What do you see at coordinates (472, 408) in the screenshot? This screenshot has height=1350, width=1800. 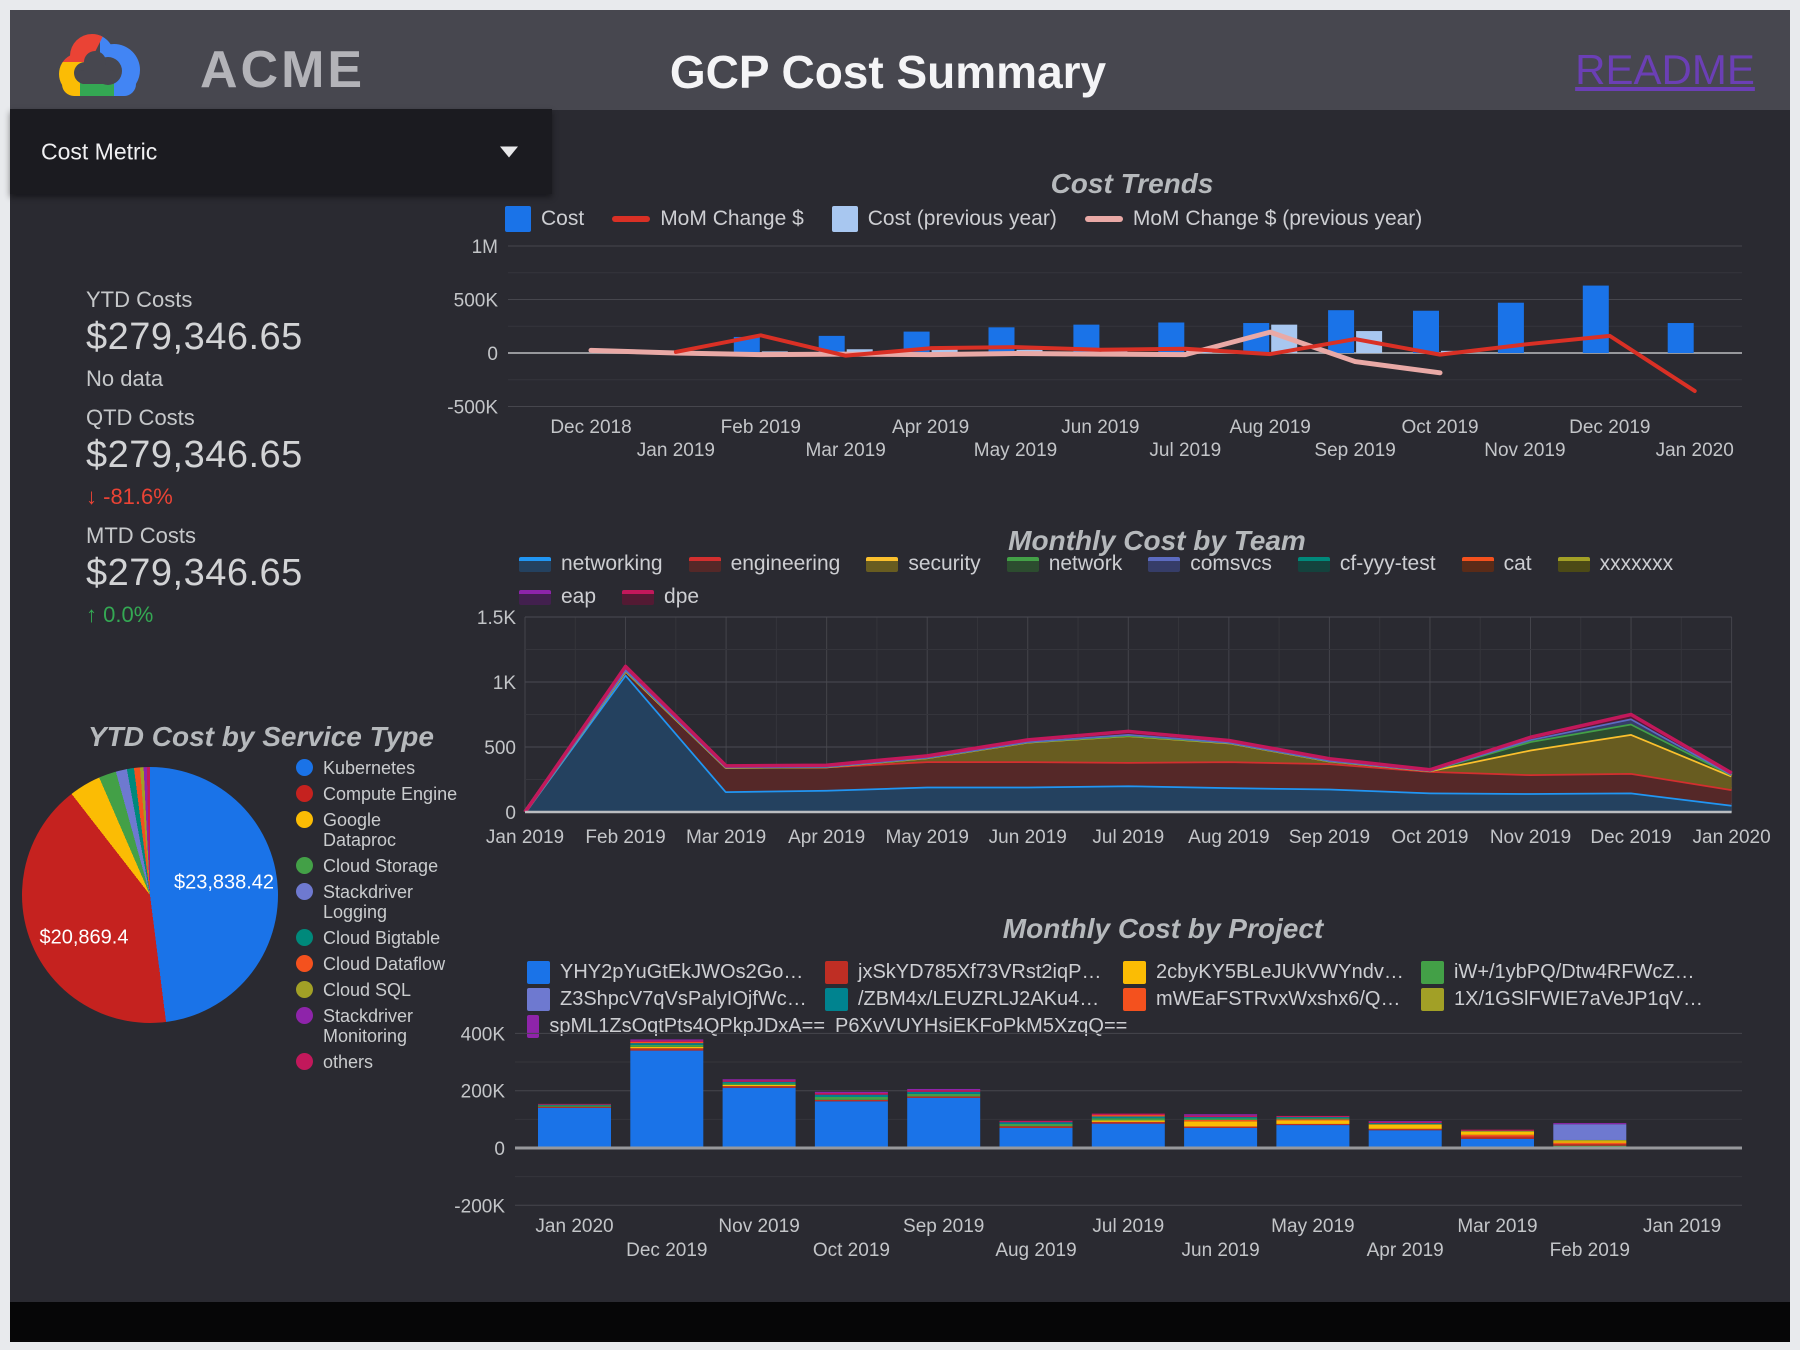 I see `svg-text: -500K` at bounding box center [472, 408].